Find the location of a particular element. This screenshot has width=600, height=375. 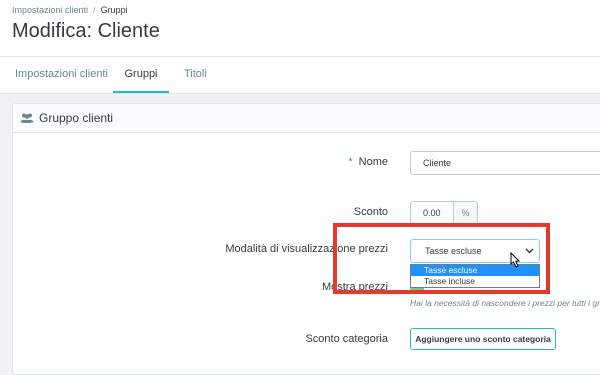

breadcrumb-parent-link: Impostazioni clienti is located at coordinates (50, 10).